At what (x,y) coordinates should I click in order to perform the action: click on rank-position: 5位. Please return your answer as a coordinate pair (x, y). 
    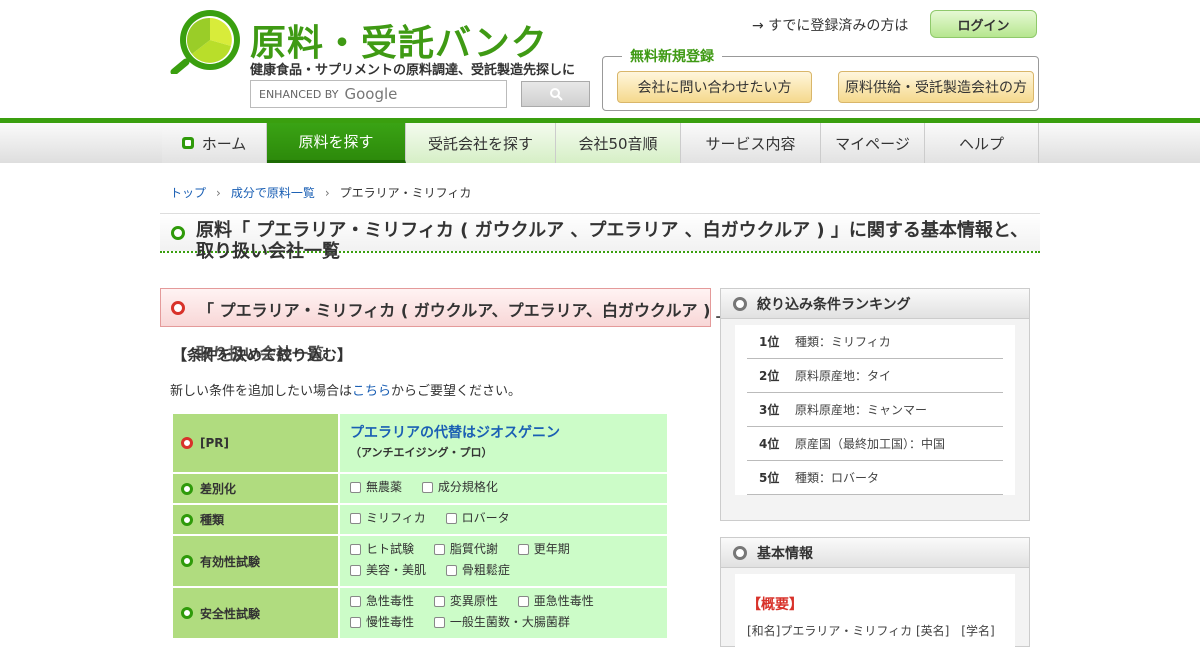
    Looking at the image, I should click on (769, 478).